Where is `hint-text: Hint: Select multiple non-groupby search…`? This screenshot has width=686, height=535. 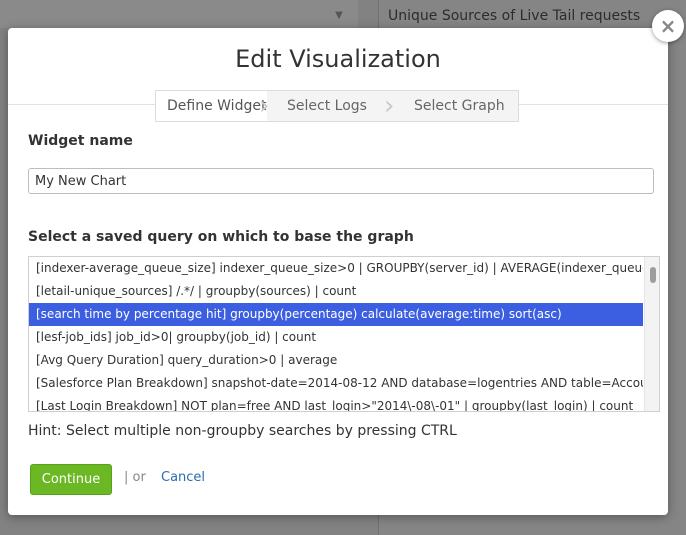 hint-text: Hint: Select multiple non-groupby search… is located at coordinates (242, 431).